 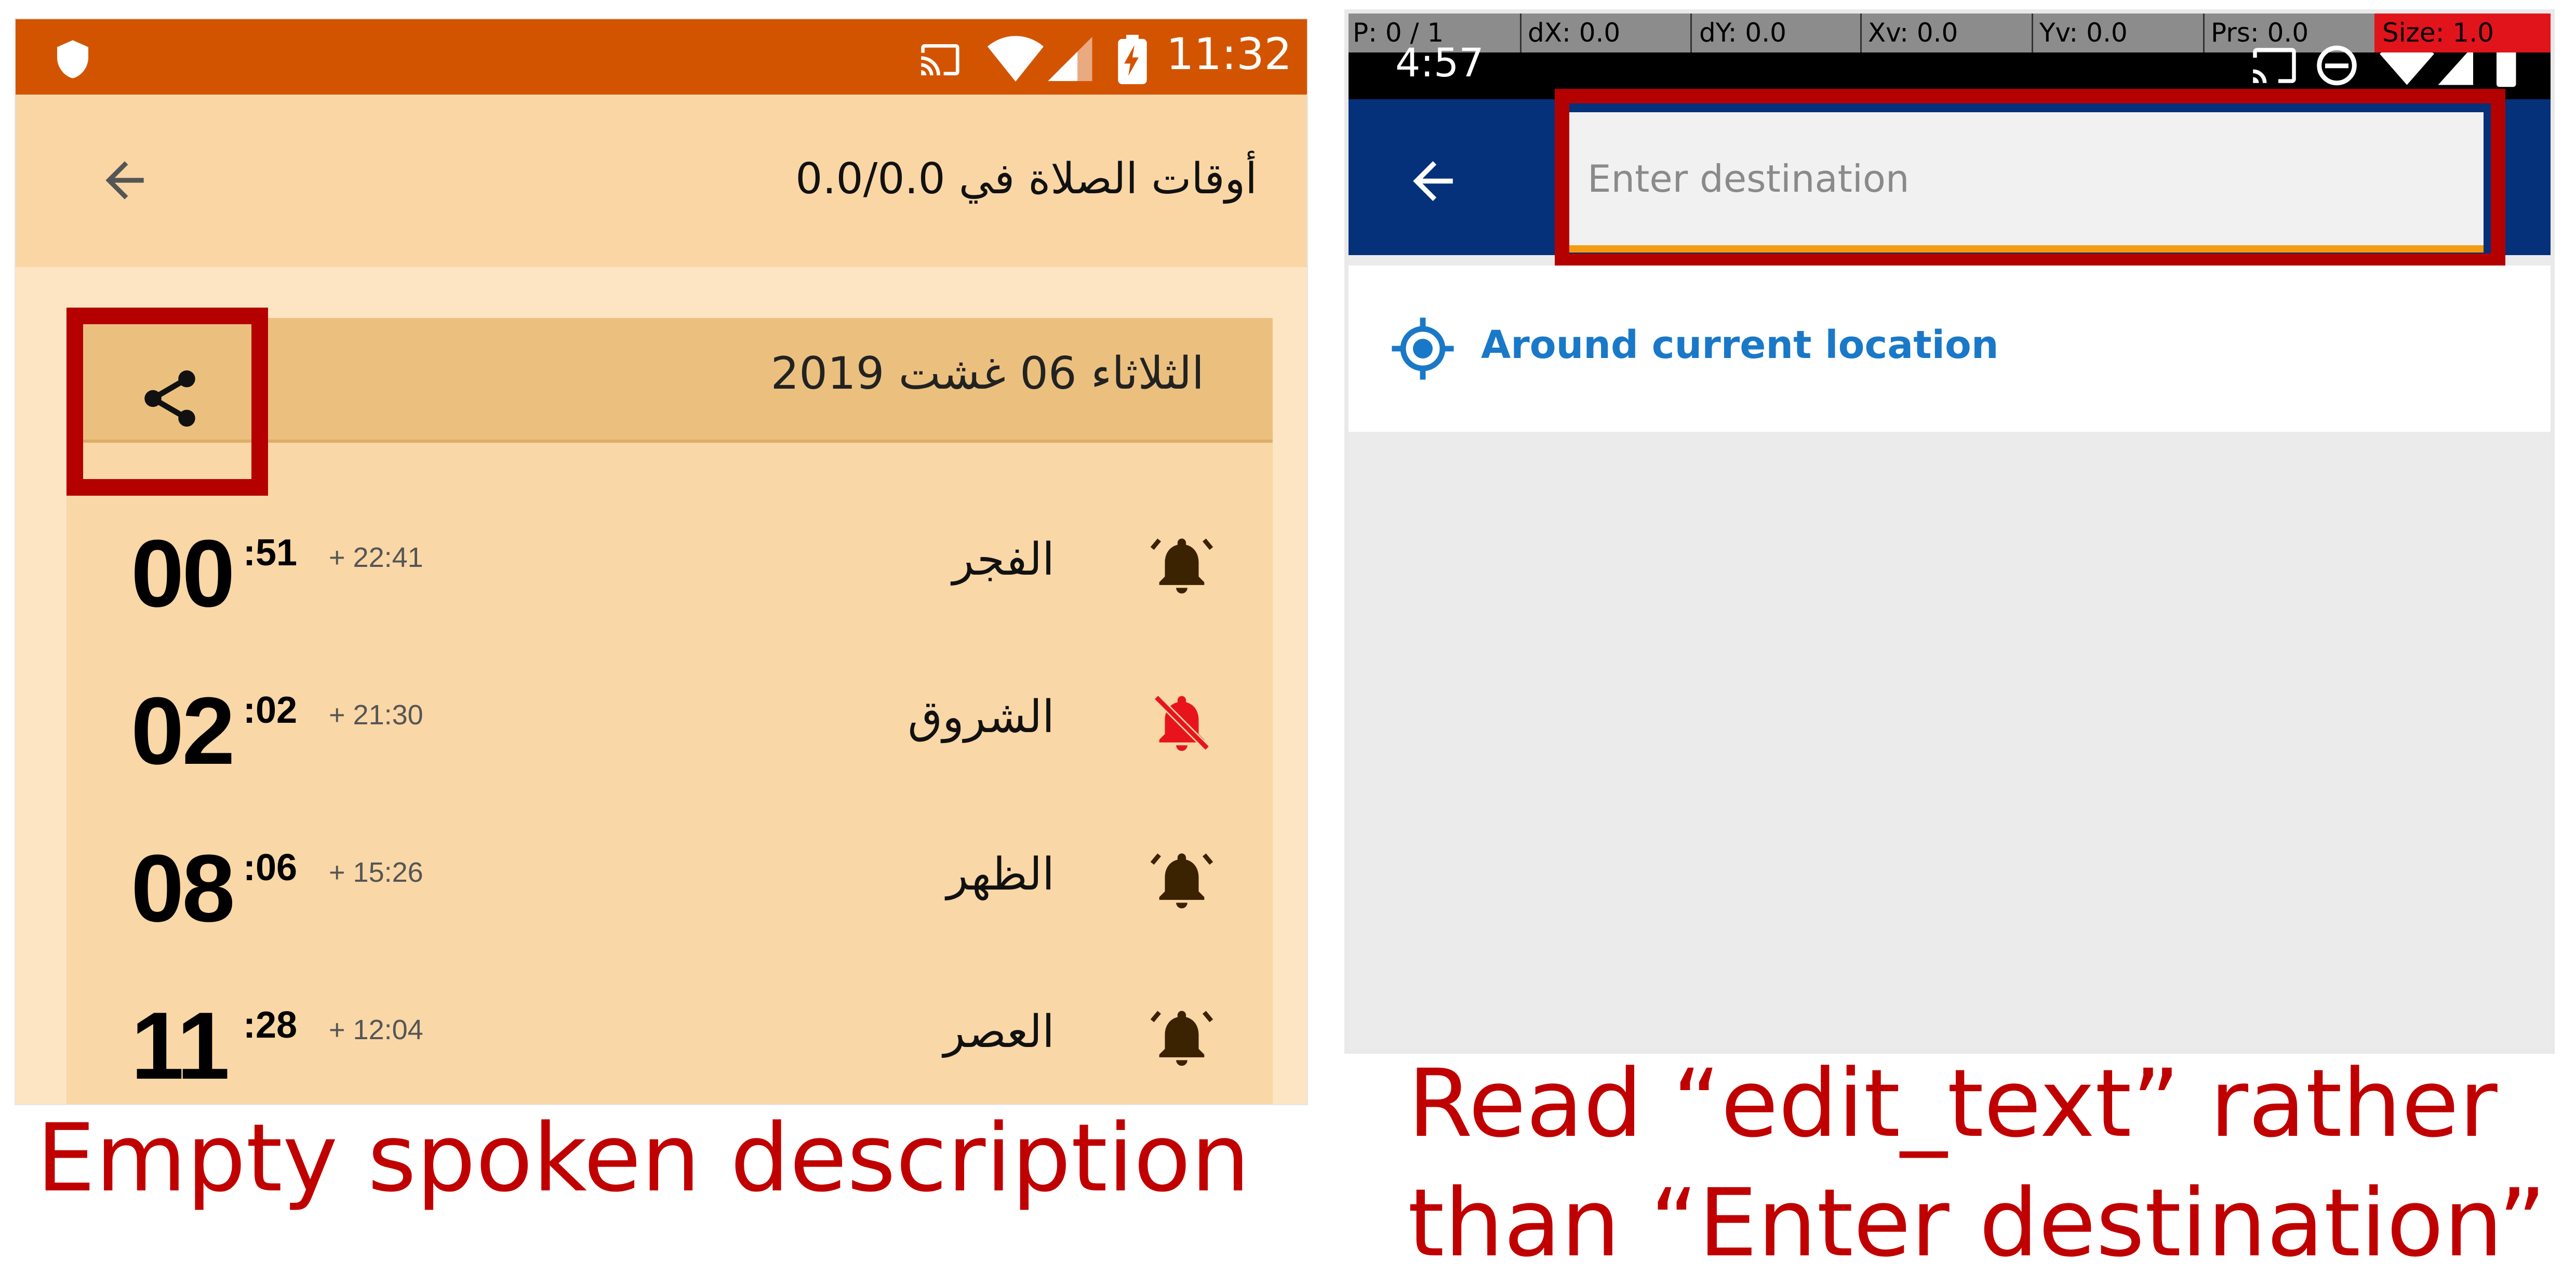 What do you see at coordinates (1423, 348) in the screenshot?
I see `my-location-icon` at bounding box center [1423, 348].